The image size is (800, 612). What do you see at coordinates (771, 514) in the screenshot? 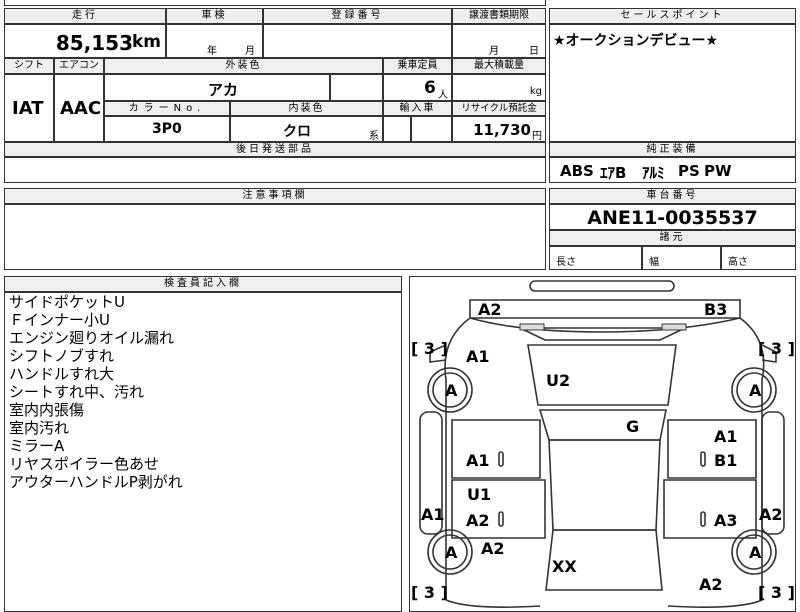
I see `mark-side-right: A2` at bounding box center [771, 514].